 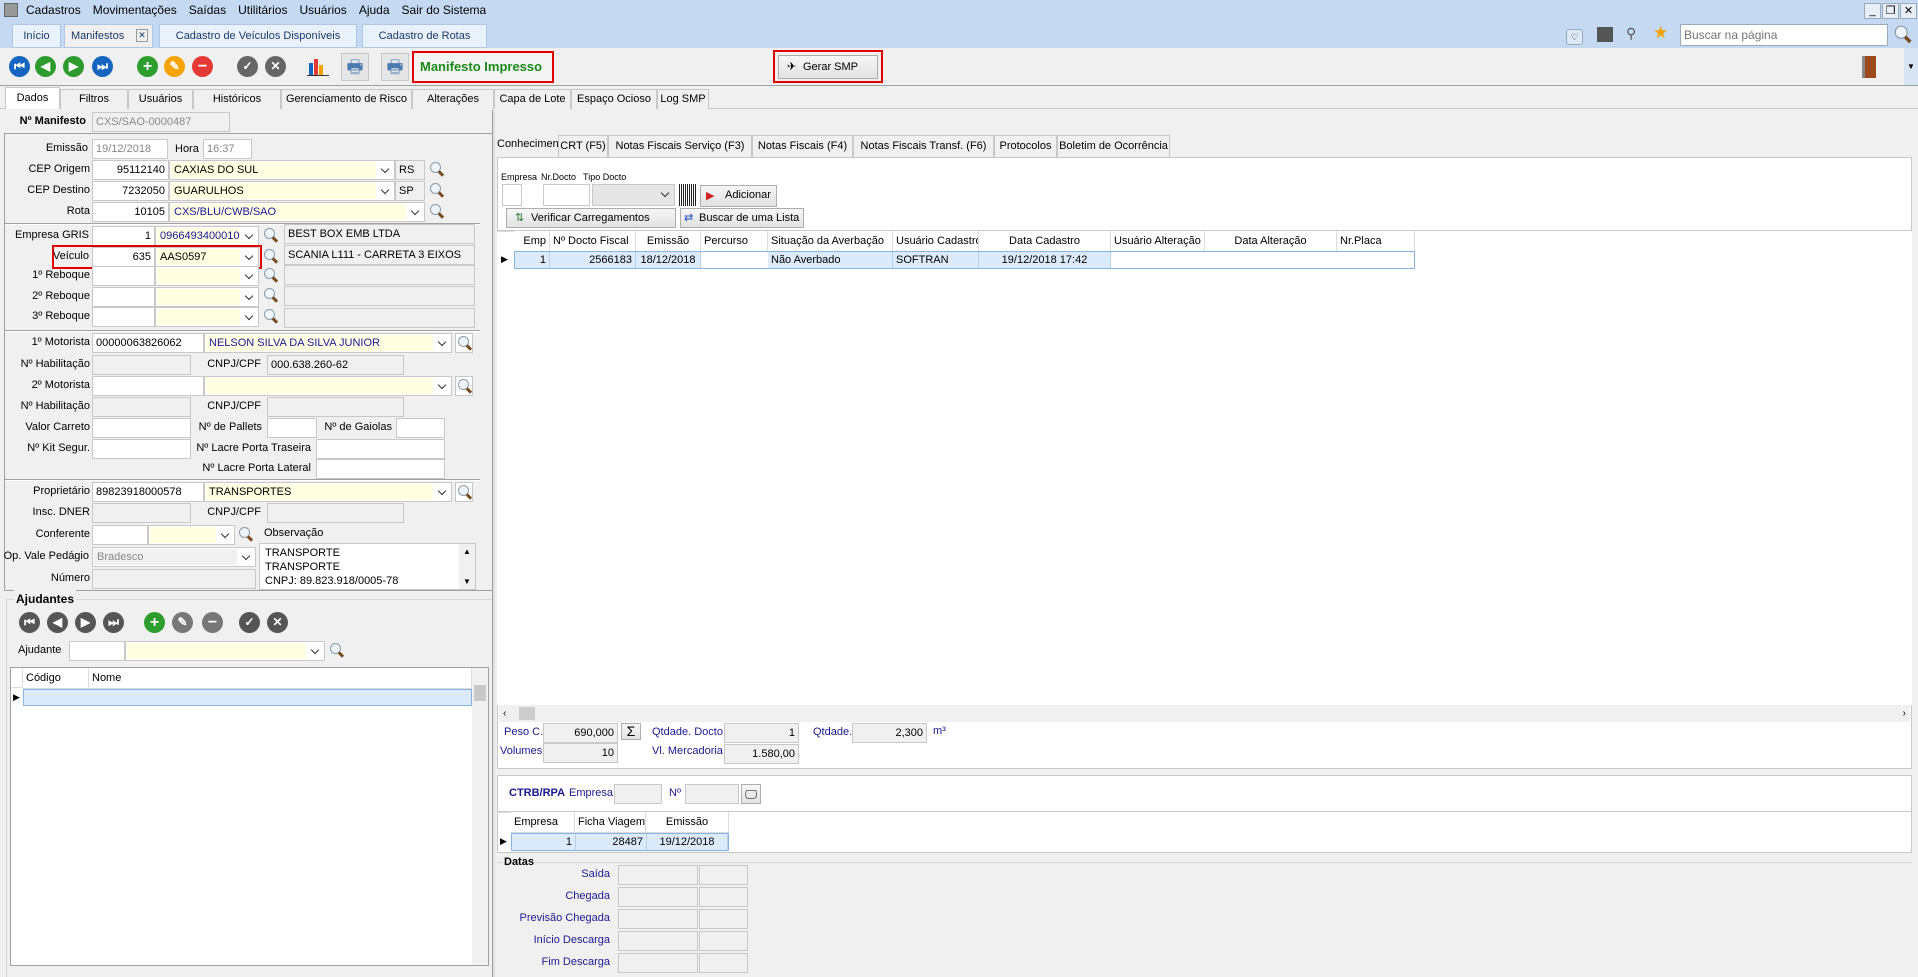 I want to click on panel-splitter, so click(x=493, y=543).